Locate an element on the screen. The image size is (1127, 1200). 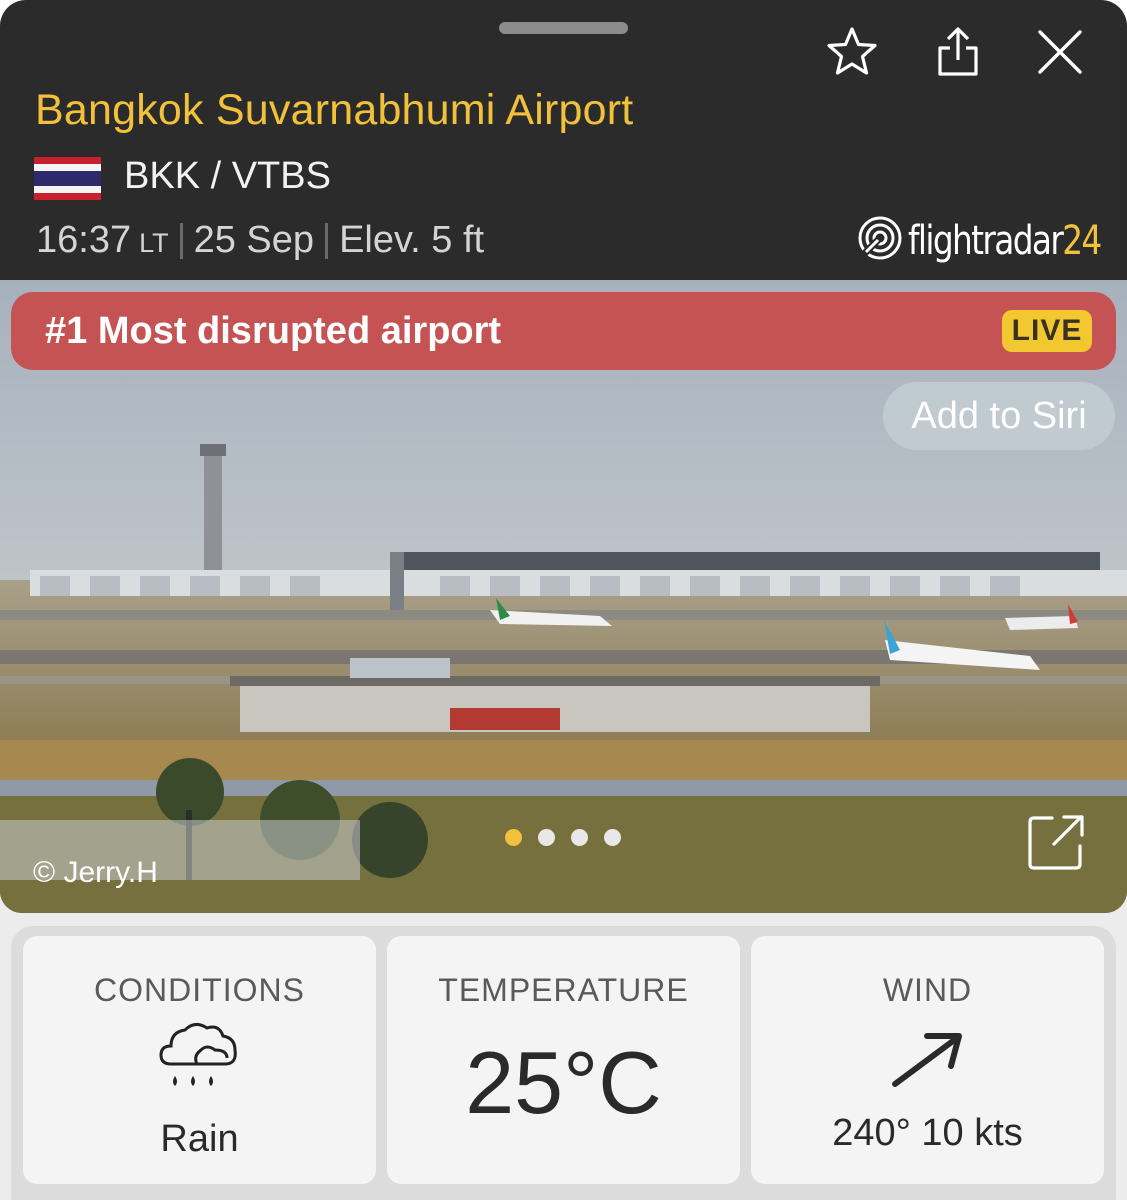
conditions-card: CONDITIONS Rain is located at coordinates (199, 1060).